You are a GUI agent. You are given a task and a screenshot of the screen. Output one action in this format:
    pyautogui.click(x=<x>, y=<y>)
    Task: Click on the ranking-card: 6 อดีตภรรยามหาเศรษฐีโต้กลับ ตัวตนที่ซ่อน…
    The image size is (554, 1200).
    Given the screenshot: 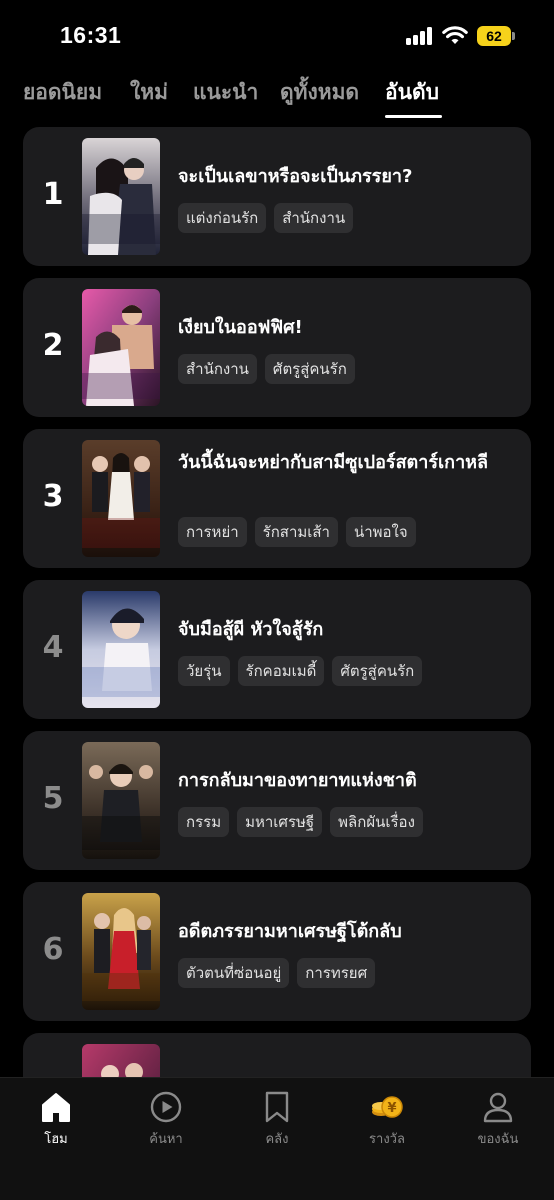 What is the action you would take?
    pyautogui.click(x=277, y=951)
    